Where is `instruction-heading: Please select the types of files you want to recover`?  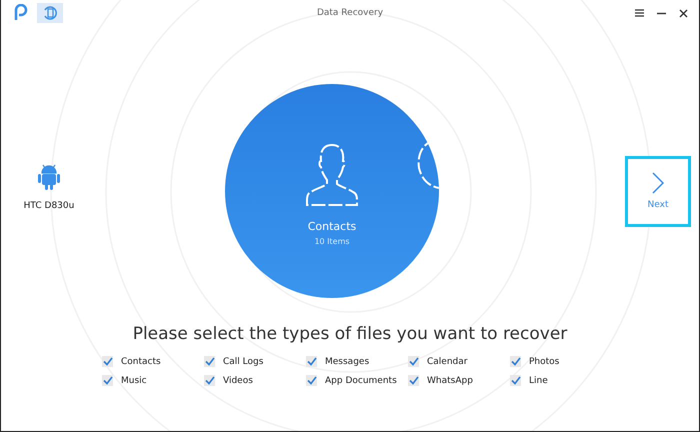
instruction-heading: Please select the types of files you want to recover is located at coordinates (350, 334).